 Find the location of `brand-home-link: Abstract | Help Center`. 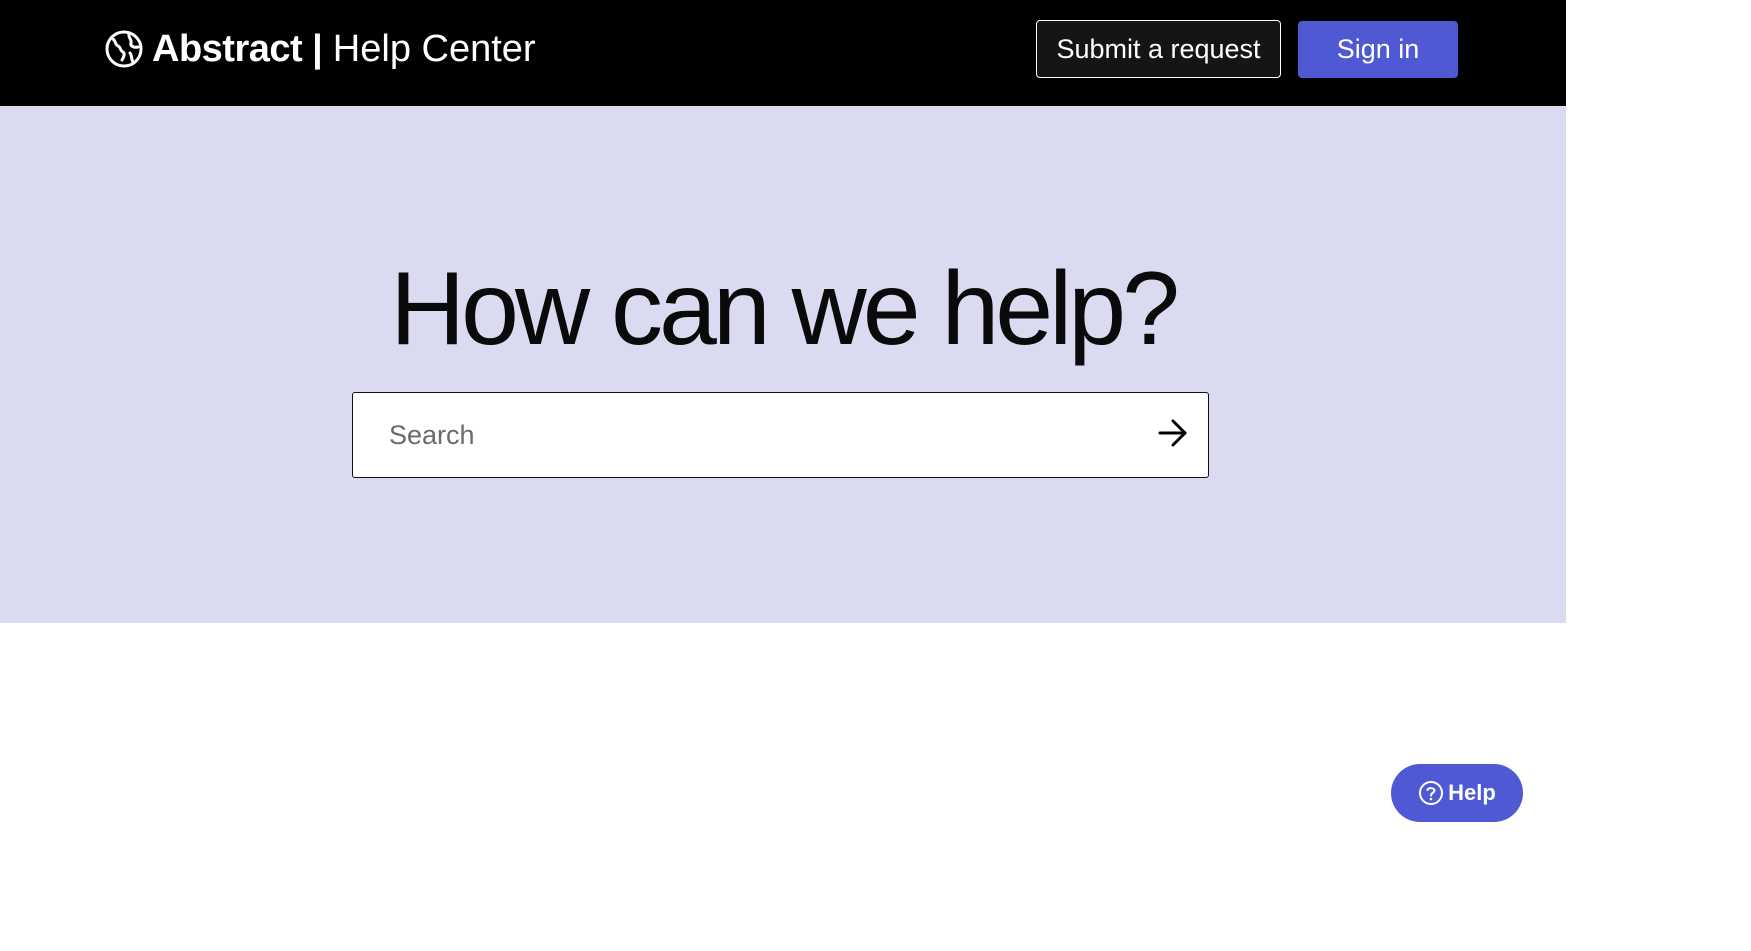

brand-home-link: Abstract | Help Center is located at coordinates (320, 49).